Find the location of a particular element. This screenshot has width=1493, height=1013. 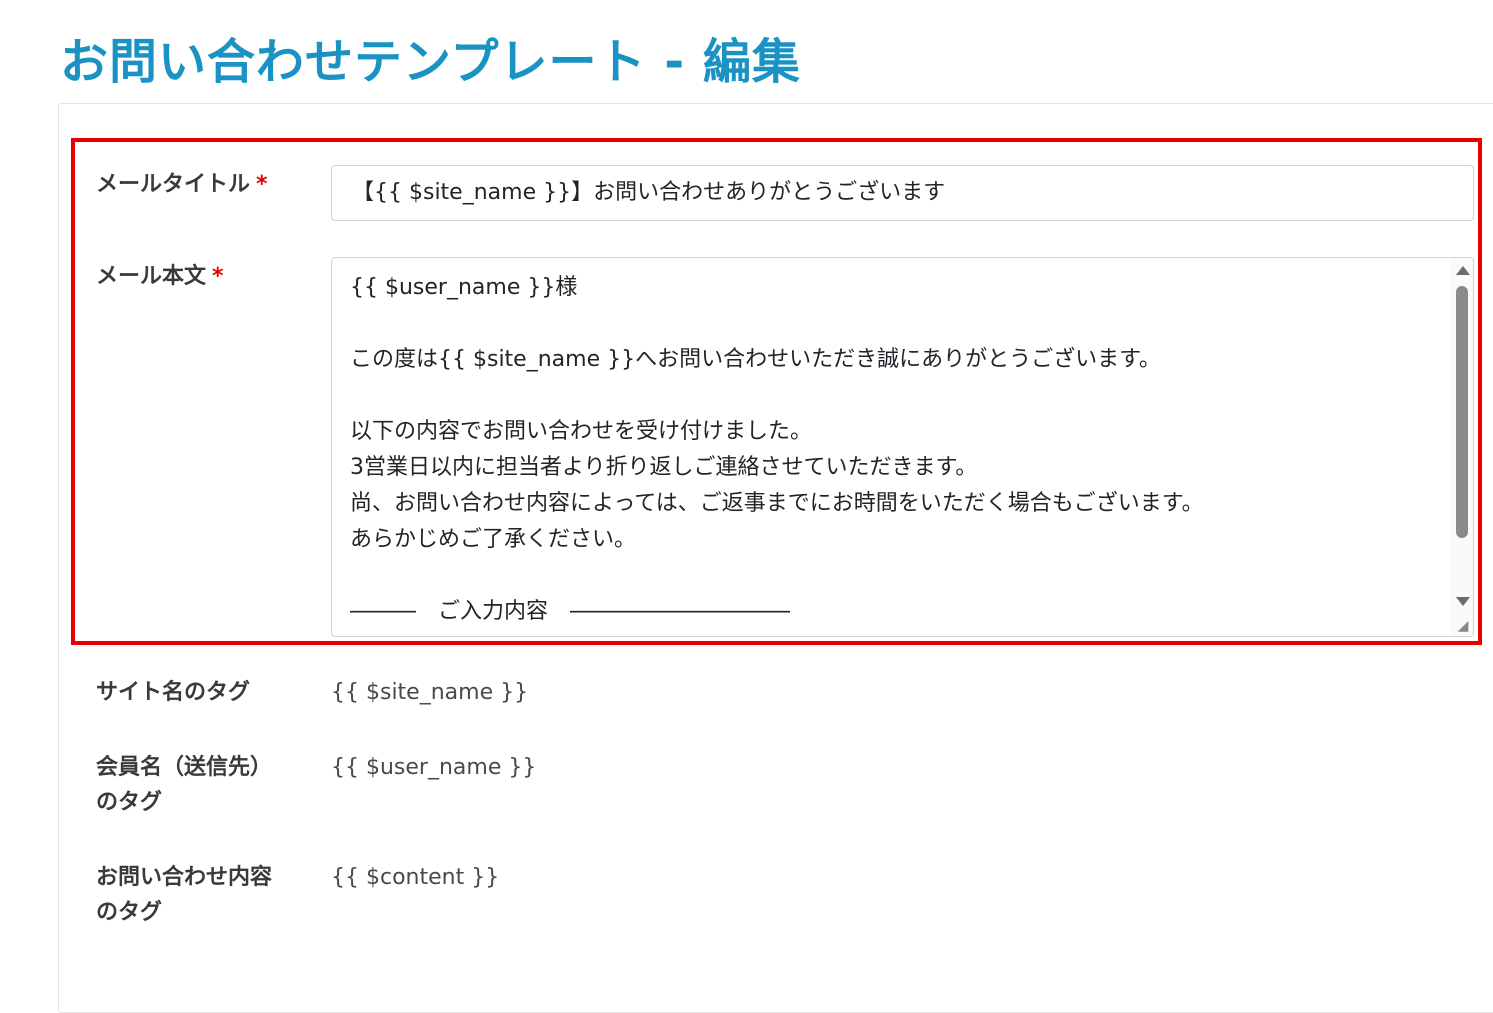

tag-value-user-name: {{ $user_name }} is located at coordinates (434, 767).